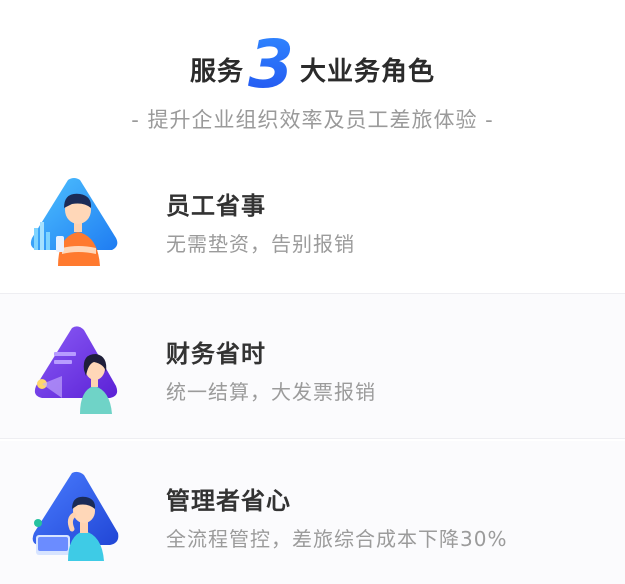 This screenshot has width=625, height=584. I want to click on title-prefix: 服务, so click(217, 72).